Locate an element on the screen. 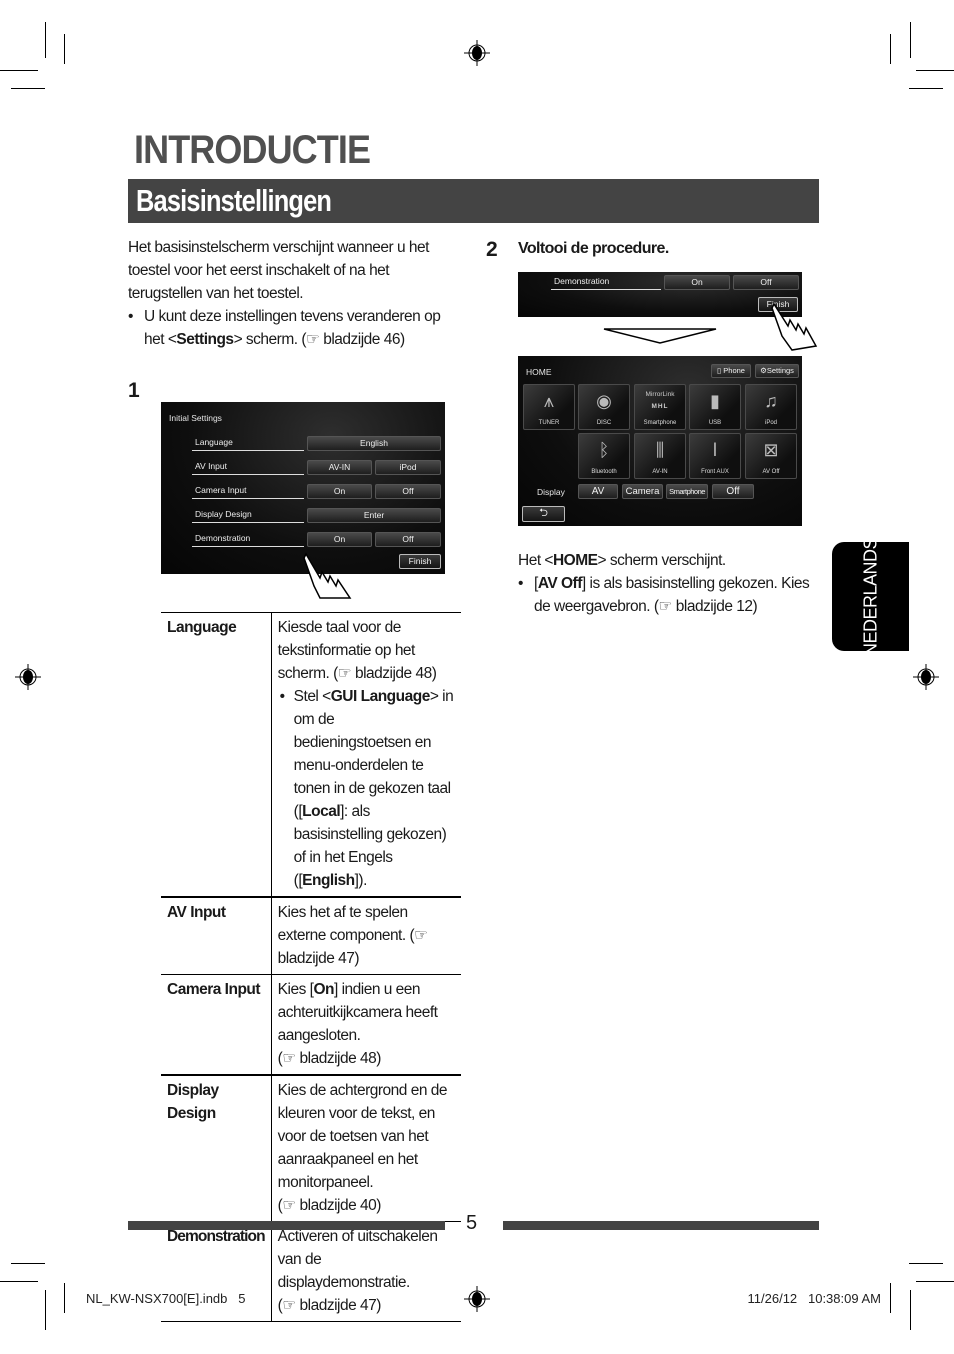 The image size is (954, 1354). source-tile-disc: ◉ DISC is located at coordinates (604, 407).